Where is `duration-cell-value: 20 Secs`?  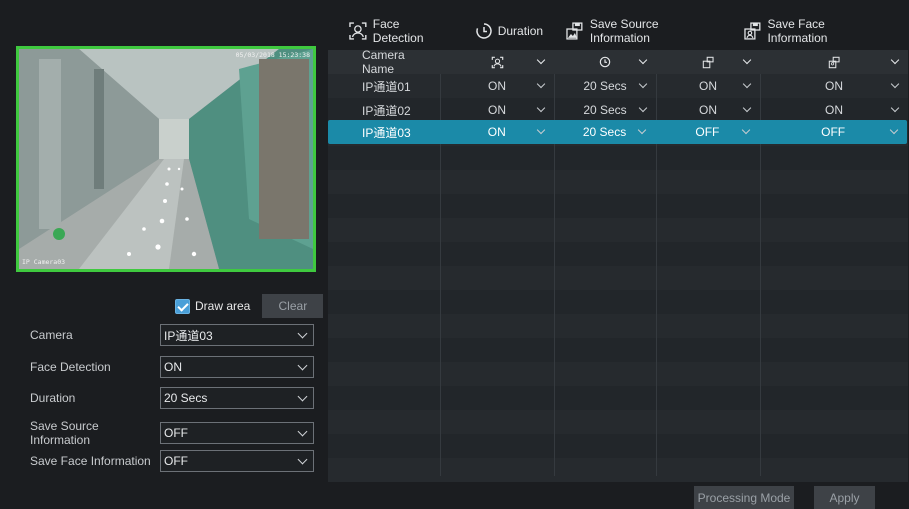
duration-cell-value: 20 Secs is located at coordinates (605, 86).